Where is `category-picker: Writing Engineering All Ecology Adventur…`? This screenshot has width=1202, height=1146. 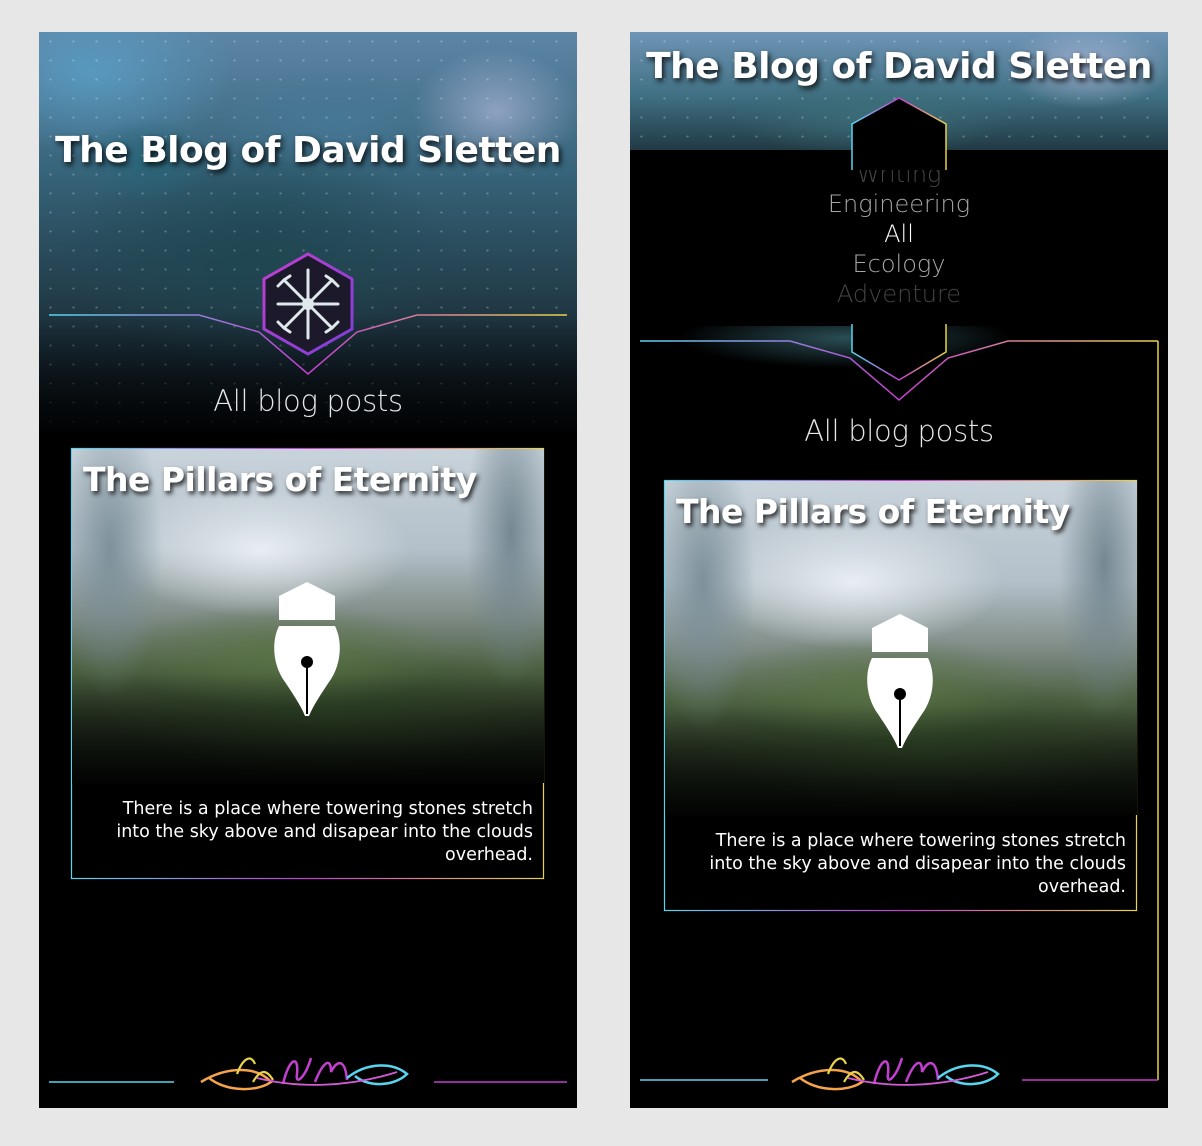 category-picker: Writing Engineering All Ecology Adventur… is located at coordinates (899, 238).